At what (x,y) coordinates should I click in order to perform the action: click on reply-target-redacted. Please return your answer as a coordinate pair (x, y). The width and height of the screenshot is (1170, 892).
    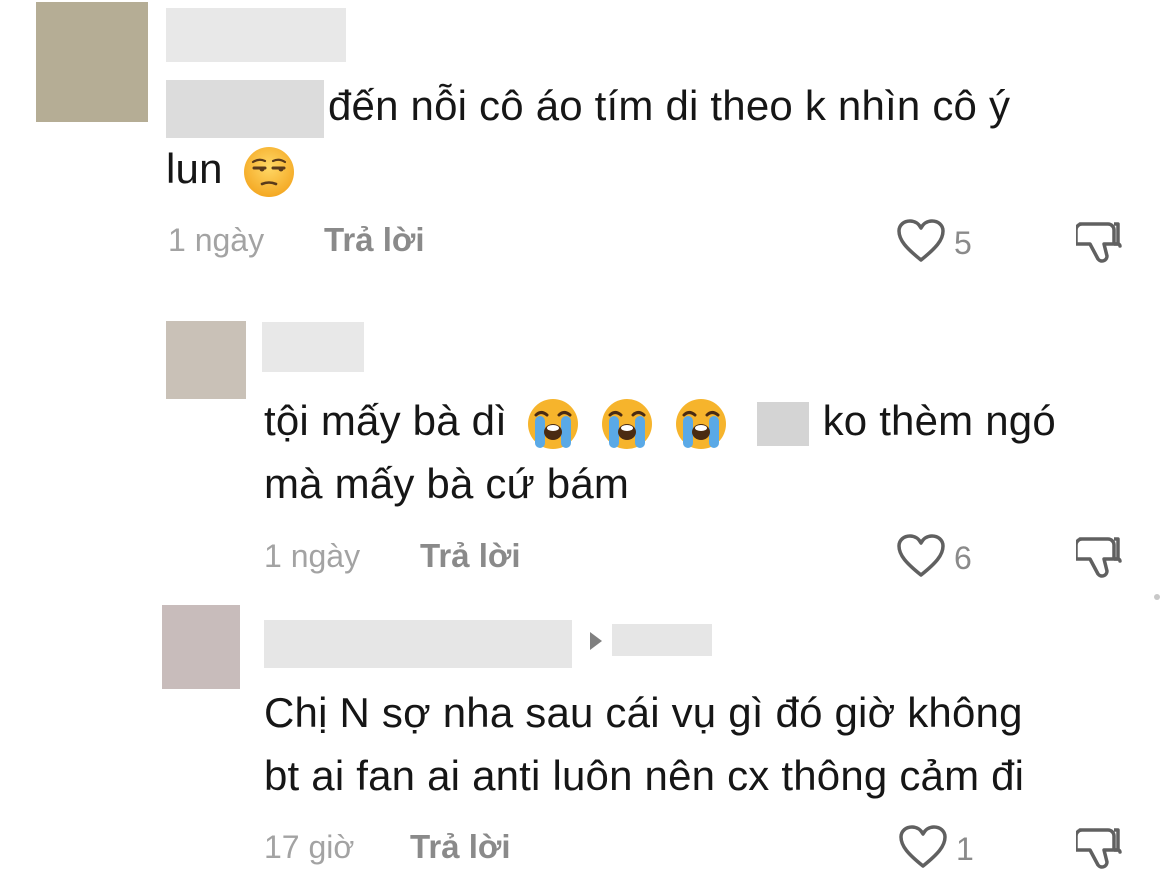
    Looking at the image, I should click on (662, 640).